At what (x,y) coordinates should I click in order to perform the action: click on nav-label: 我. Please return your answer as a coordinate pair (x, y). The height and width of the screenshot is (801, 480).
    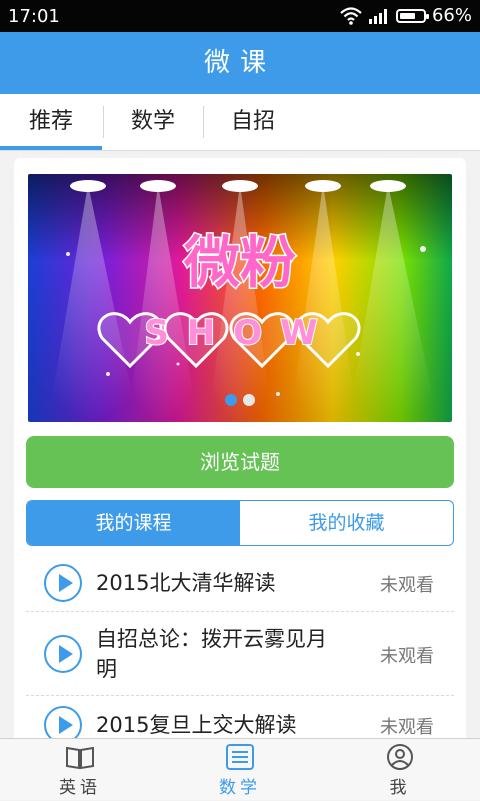
    Looking at the image, I should click on (400, 788).